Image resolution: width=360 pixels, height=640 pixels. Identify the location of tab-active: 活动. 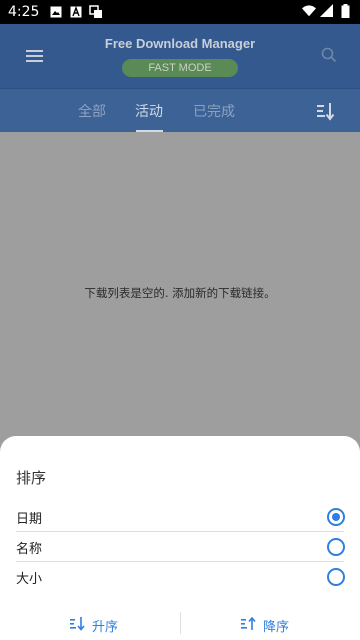
(149, 111).